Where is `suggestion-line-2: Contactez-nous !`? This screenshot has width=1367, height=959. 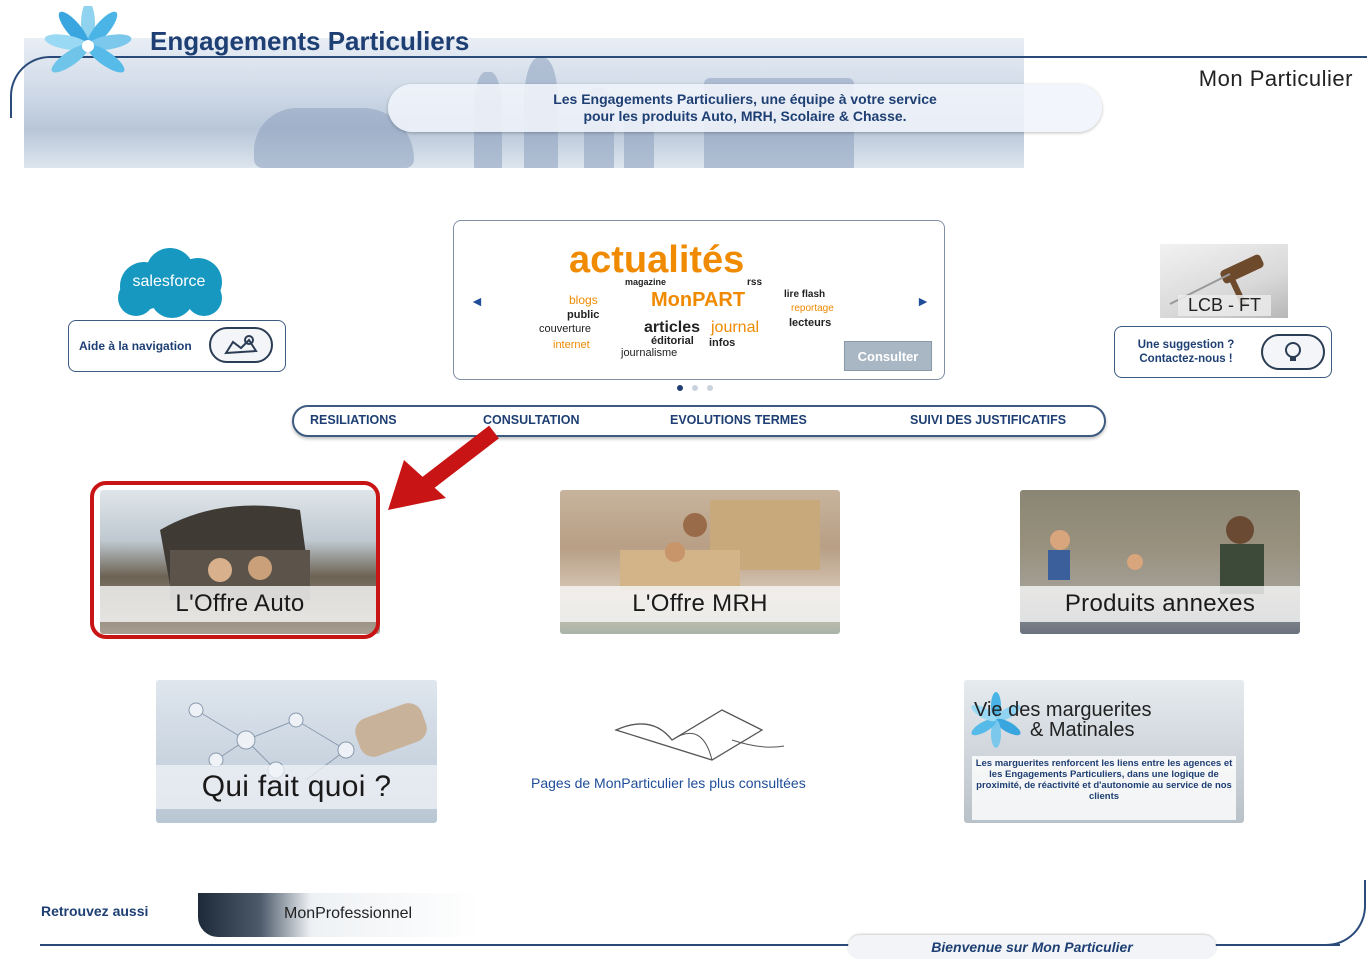
suggestion-line-2: Contactez-nous ! is located at coordinates (1186, 359).